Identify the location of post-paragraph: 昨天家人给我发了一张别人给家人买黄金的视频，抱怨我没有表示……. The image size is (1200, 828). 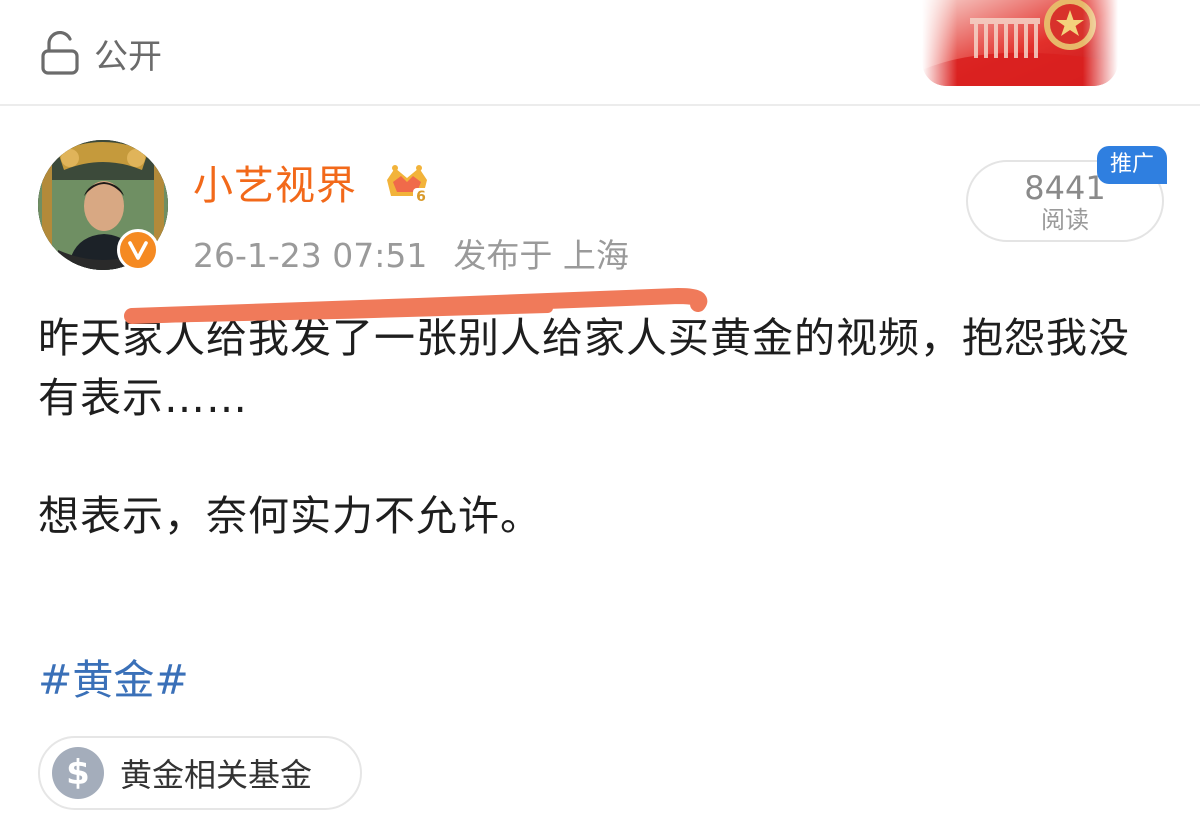
(584, 368).